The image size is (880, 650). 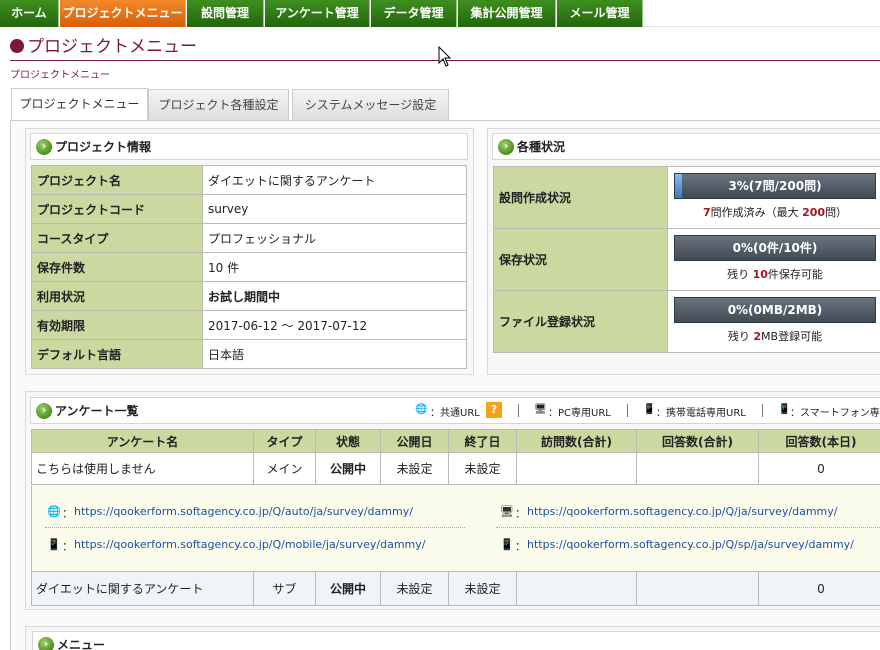 I want to click on info-row: 保存件数 10 件, so click(x=249, y=267).